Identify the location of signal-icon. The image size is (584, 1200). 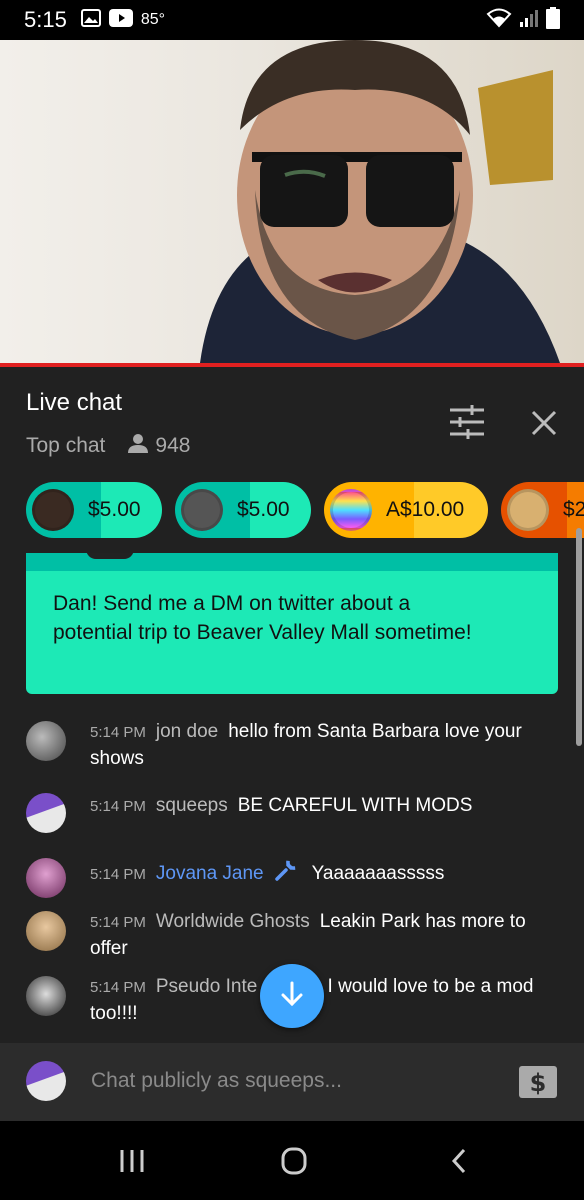
(529, 20).